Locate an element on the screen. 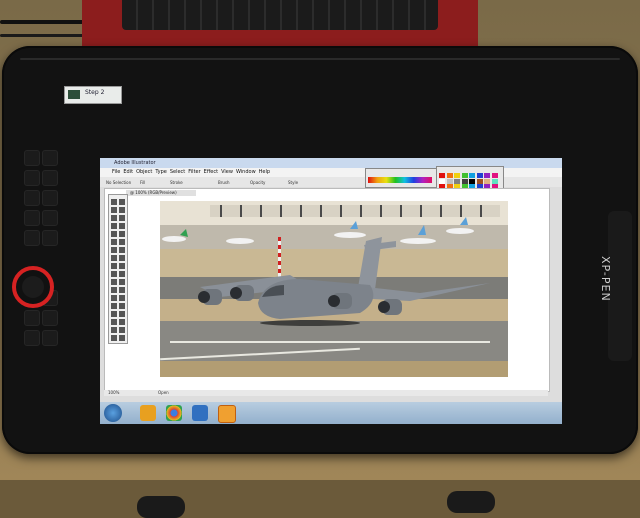 This screenshot has width=640, height=518. red-dial is located at coordinates (33, 287).